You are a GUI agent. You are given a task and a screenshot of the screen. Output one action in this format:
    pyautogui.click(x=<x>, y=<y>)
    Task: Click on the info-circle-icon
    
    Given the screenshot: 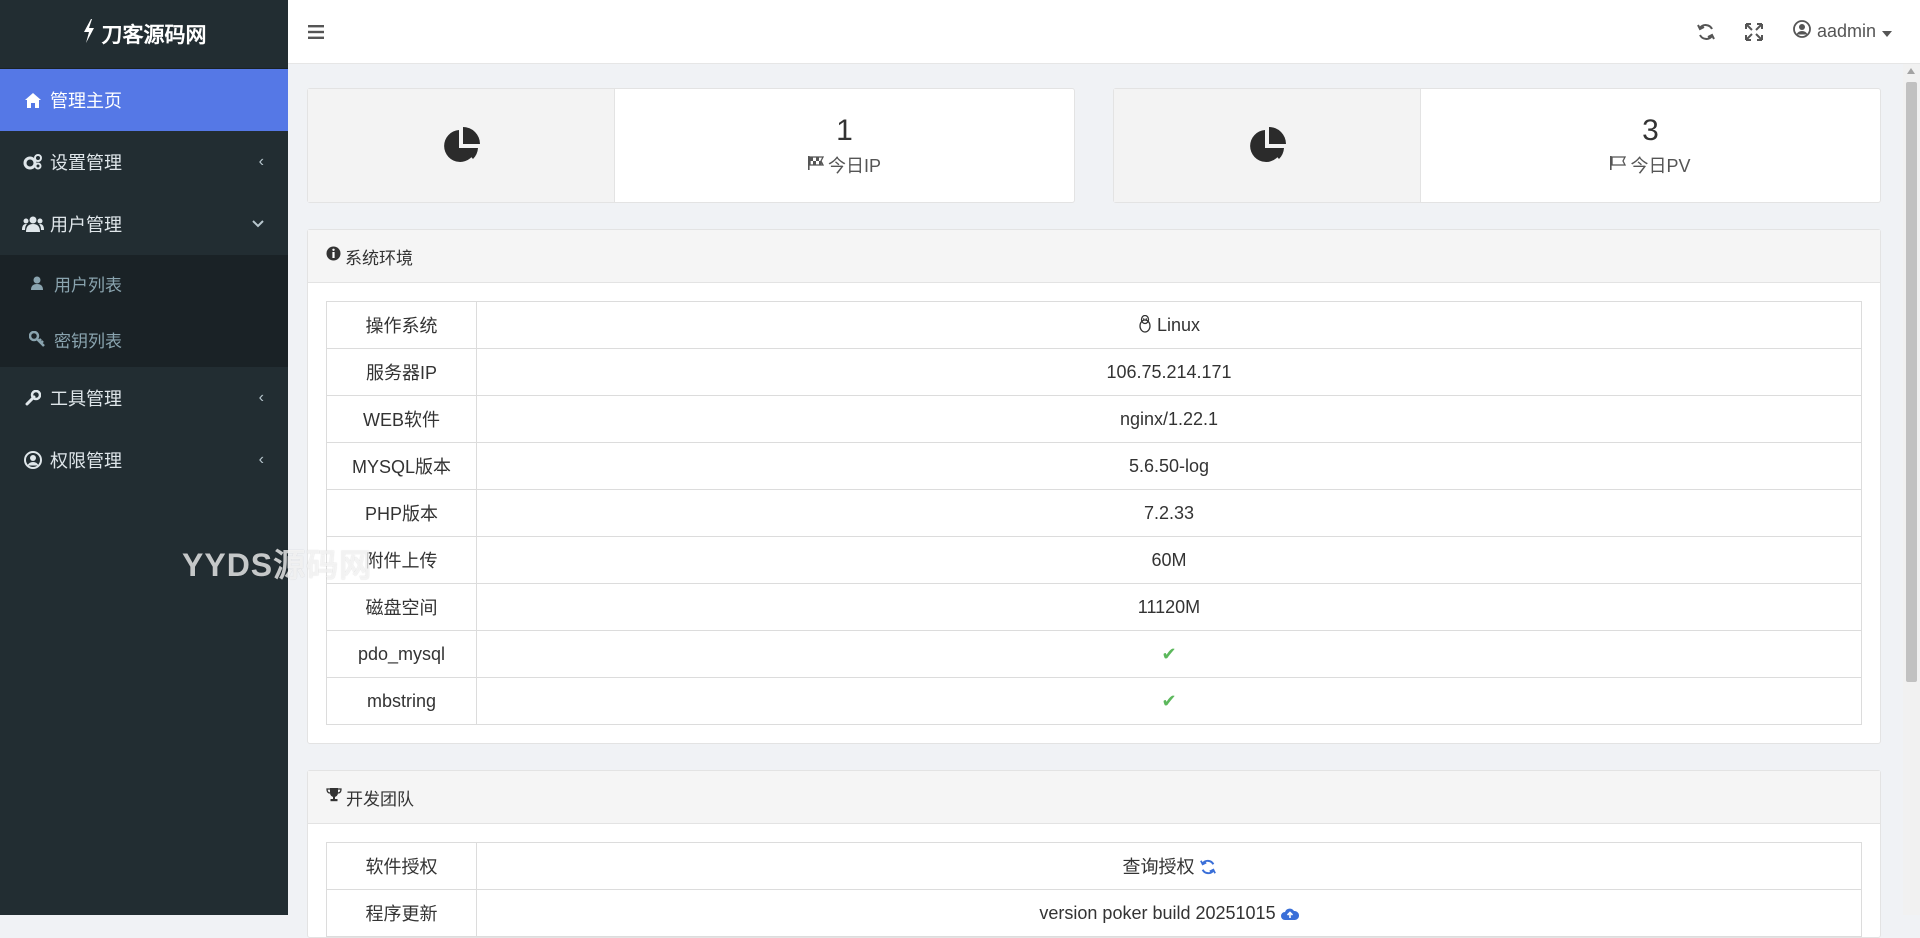 What is the action you would take?
    pyautogui.click(x=333, y=256)
    